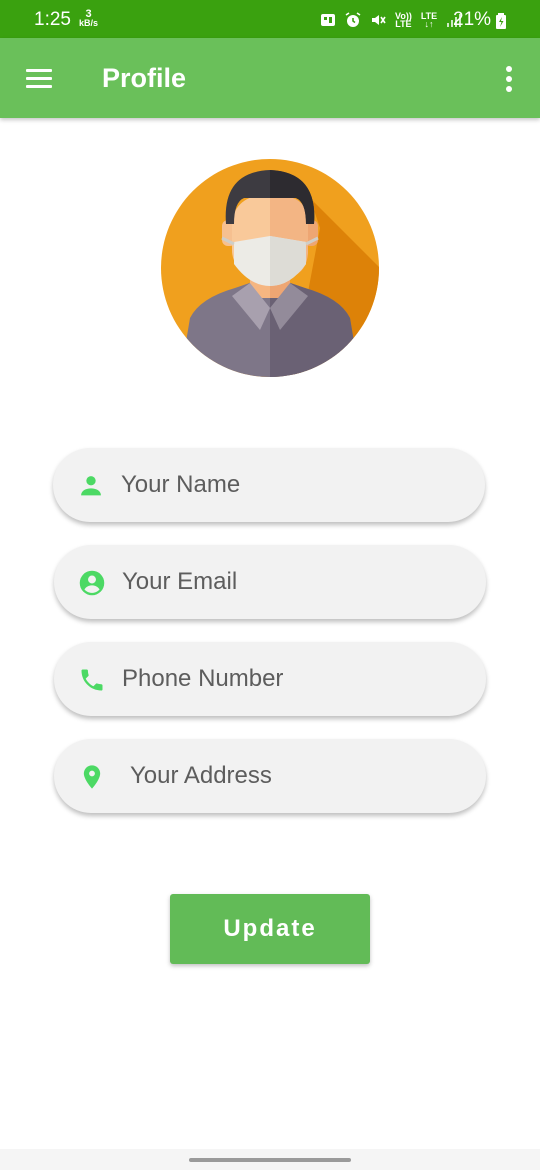  I want to click on alarm-icon, so click(353, 19).